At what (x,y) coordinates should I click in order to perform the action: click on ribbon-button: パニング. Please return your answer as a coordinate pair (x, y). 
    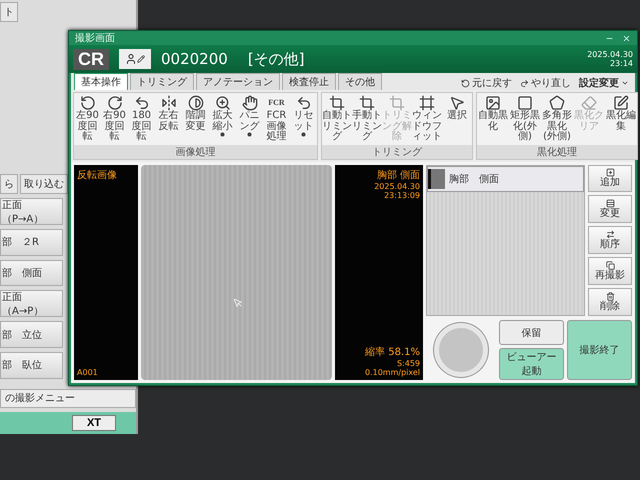
    Looking at the image, I should click on (249, 118).